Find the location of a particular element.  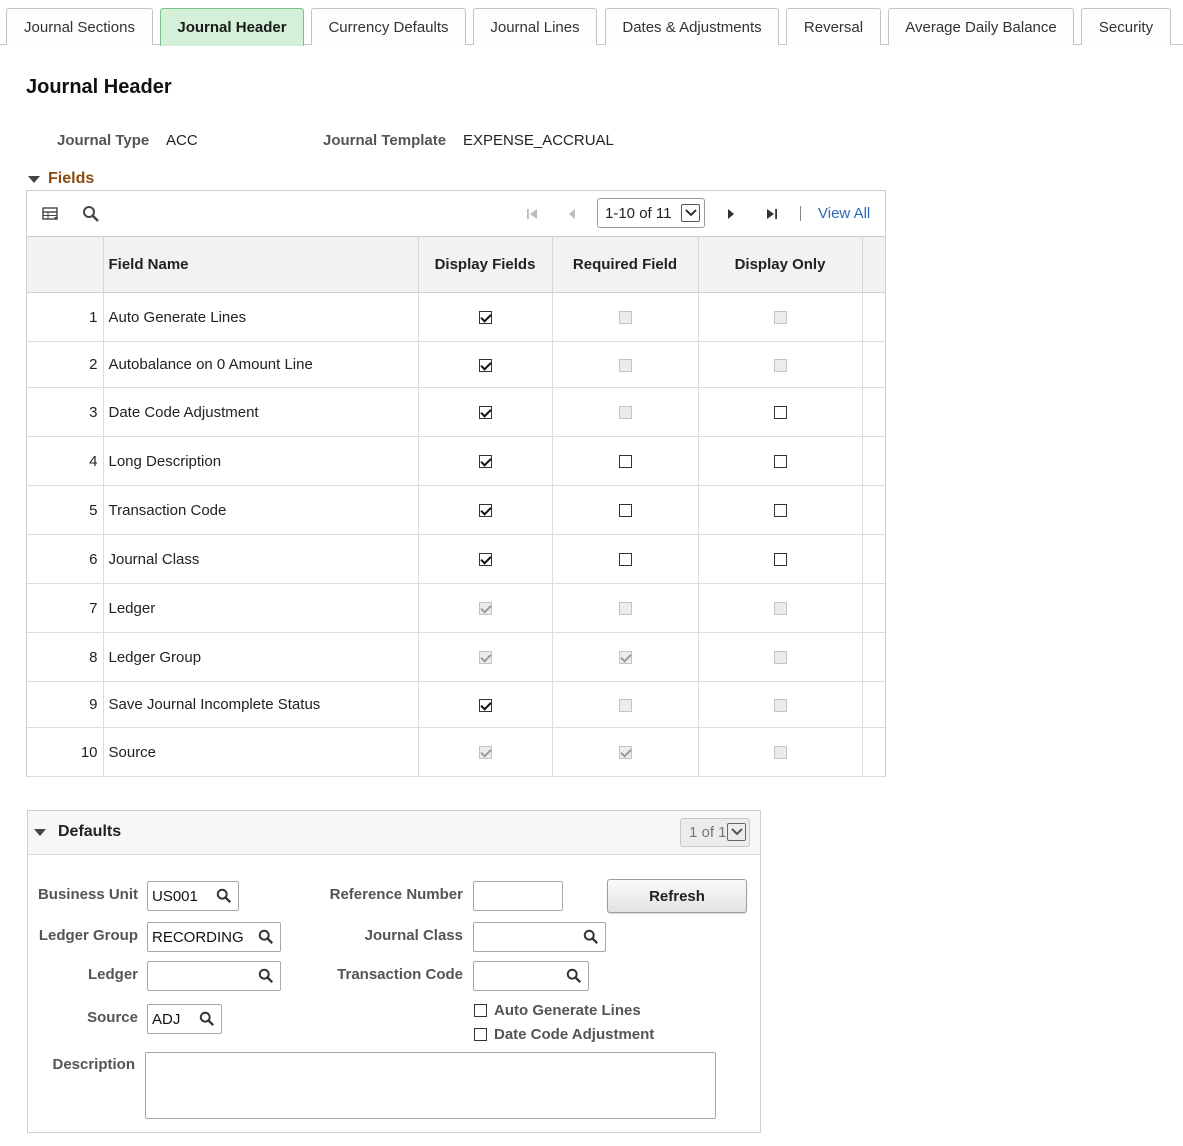

field-name-cell: Ledger is located at coordinates (261, 608).